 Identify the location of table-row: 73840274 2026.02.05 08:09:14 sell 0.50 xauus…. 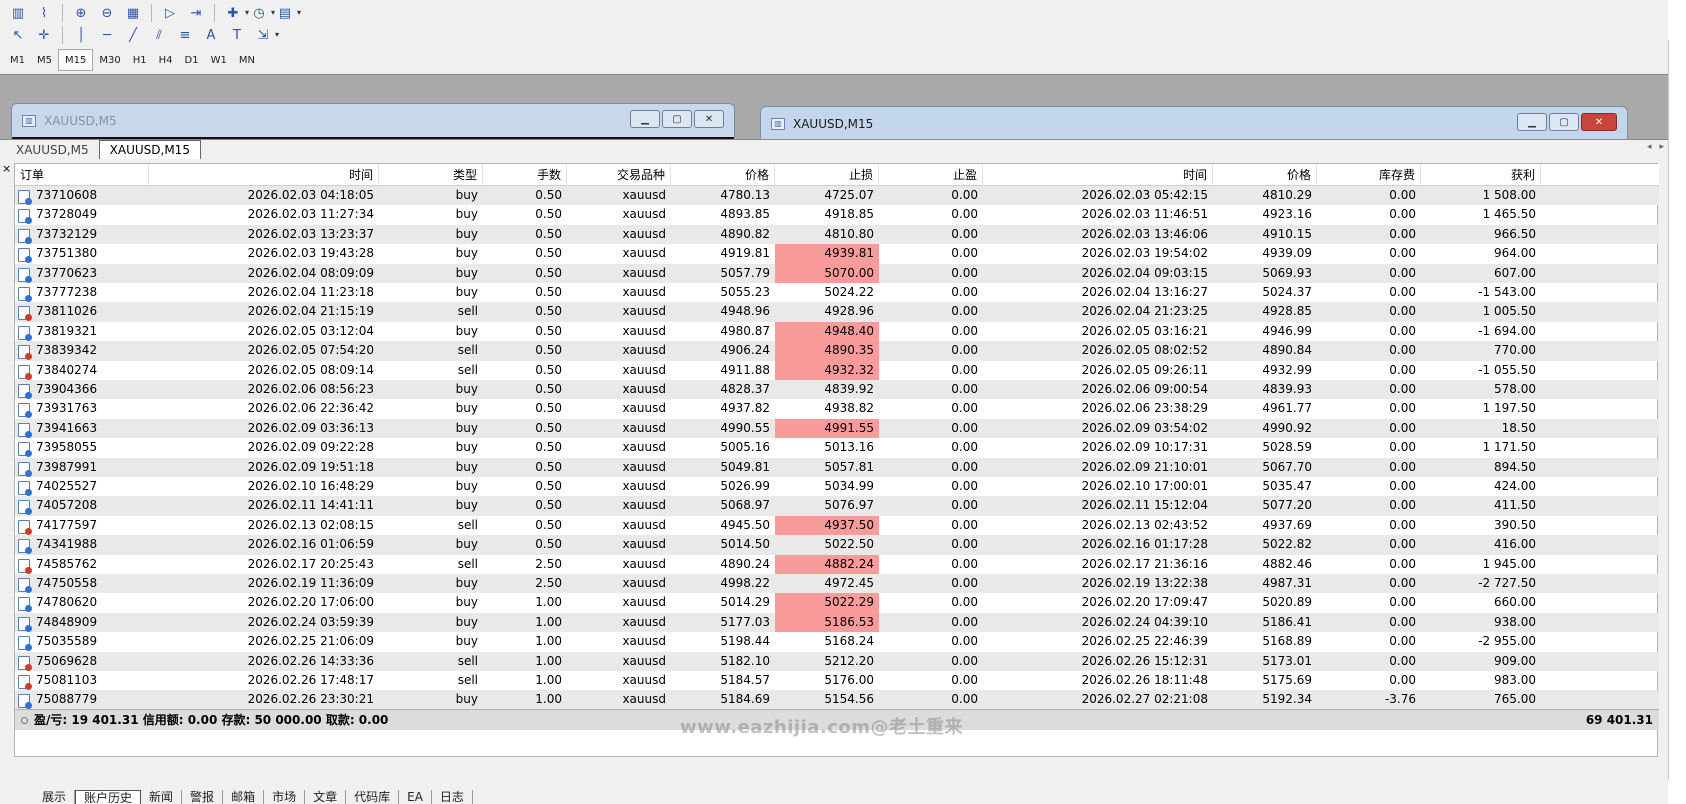
(837, 370).